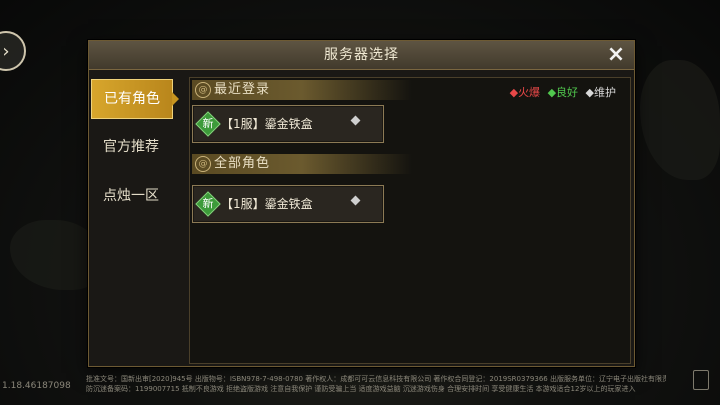  What do you see at coordinates (131, 147) in the screenshot?
I see `sidebar-item-official-recommend: 官方推荐` at bounding box center [131, 147].